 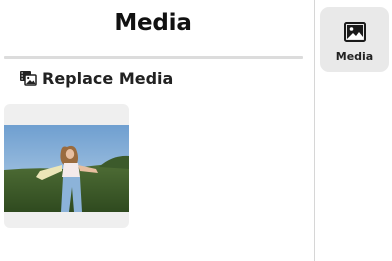 What do you see at coordinates (314, 130) in the screenshot?
I see `vertical-divider` at bounding box center [314, 130].